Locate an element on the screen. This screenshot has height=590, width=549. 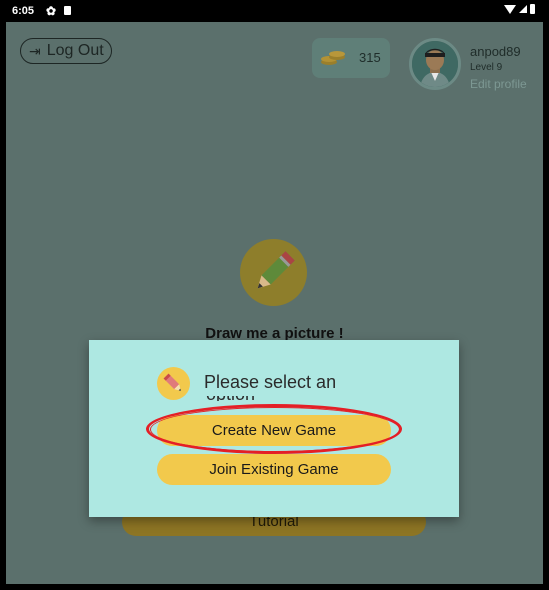
status-bar: 6:05 ✿ is located at coordinates (274, 11).